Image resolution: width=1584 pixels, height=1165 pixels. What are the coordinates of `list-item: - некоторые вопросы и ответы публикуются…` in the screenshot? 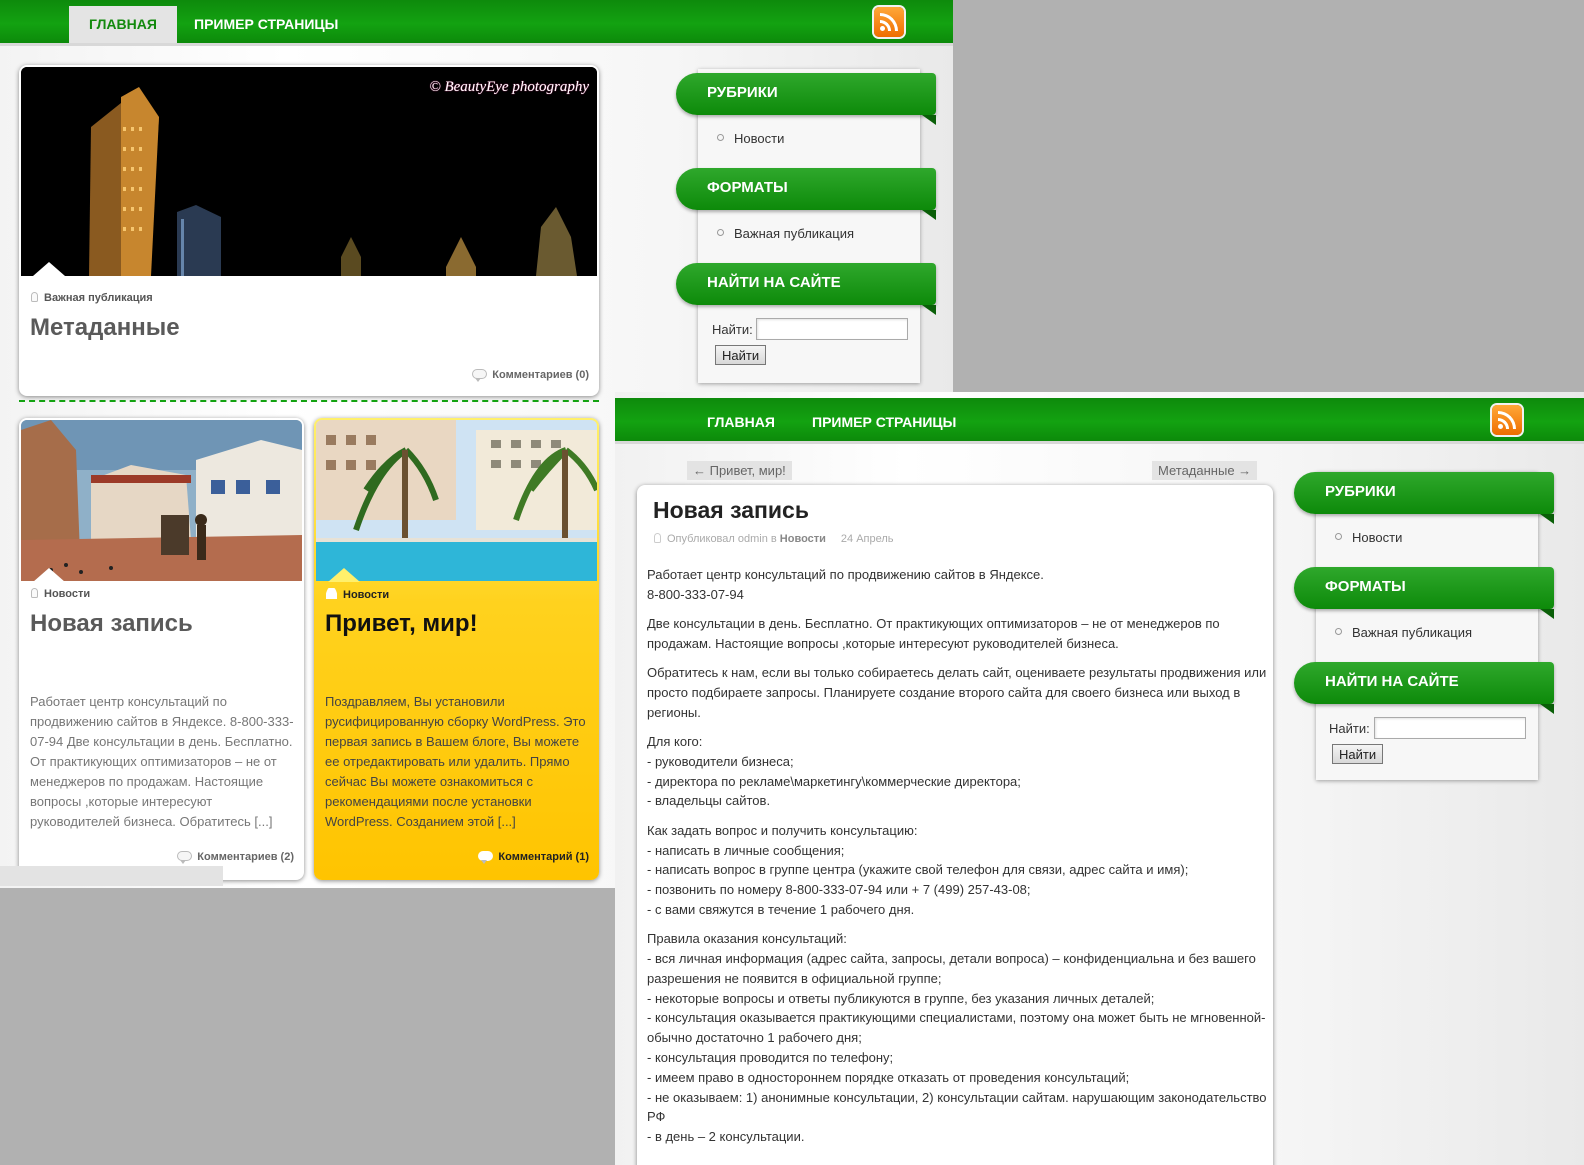 It's located at (901, 998).